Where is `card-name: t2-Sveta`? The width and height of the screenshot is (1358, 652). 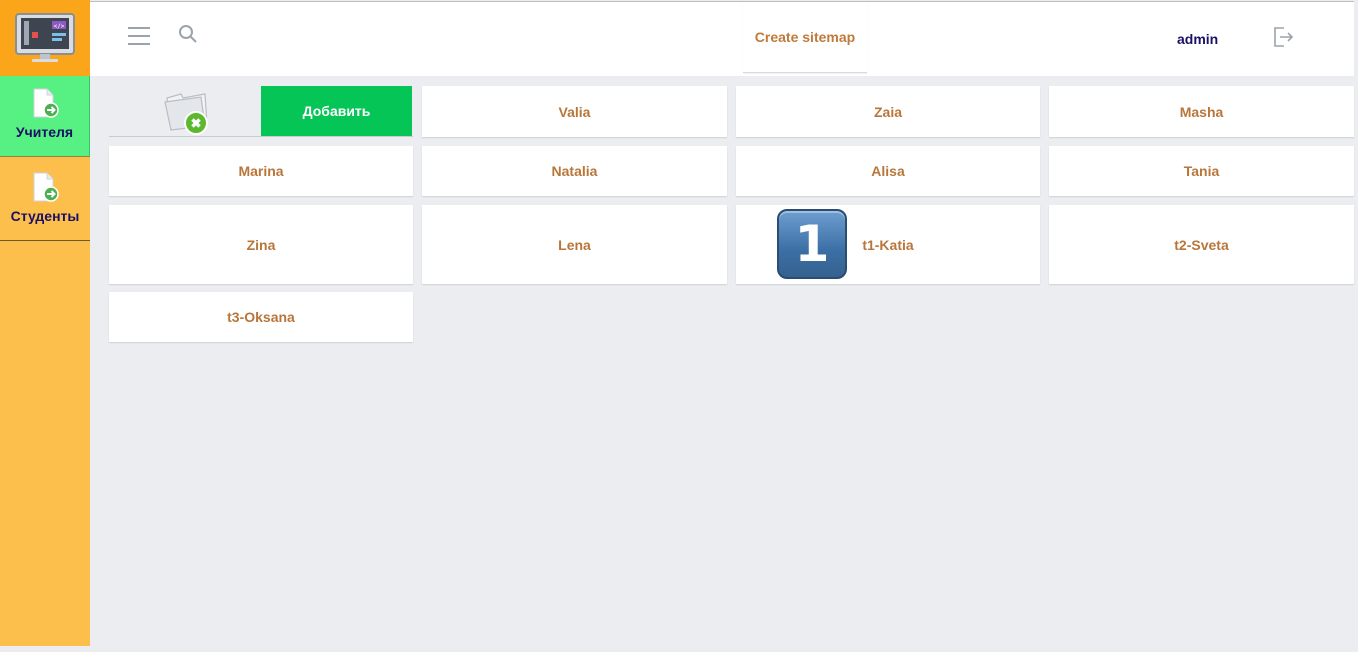
card-name: t2-Sveta is located at coordinates (1201, 244).